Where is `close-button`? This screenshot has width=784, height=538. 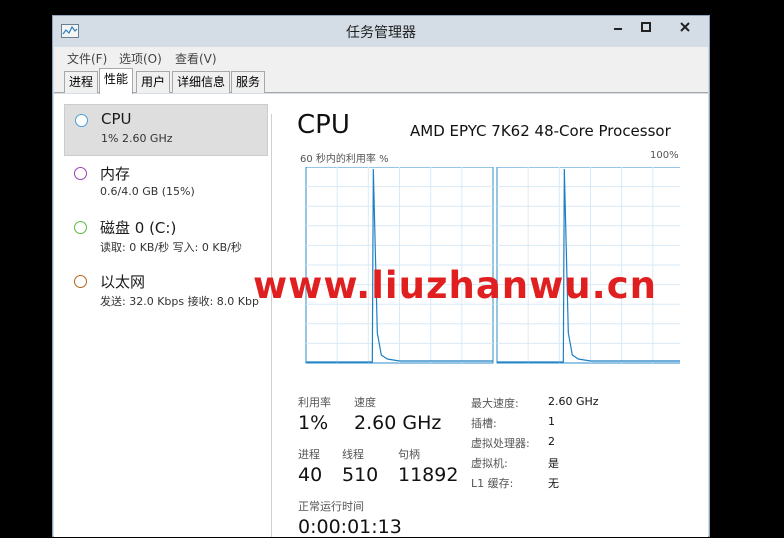 close-button is located at coordinates (685, 27).